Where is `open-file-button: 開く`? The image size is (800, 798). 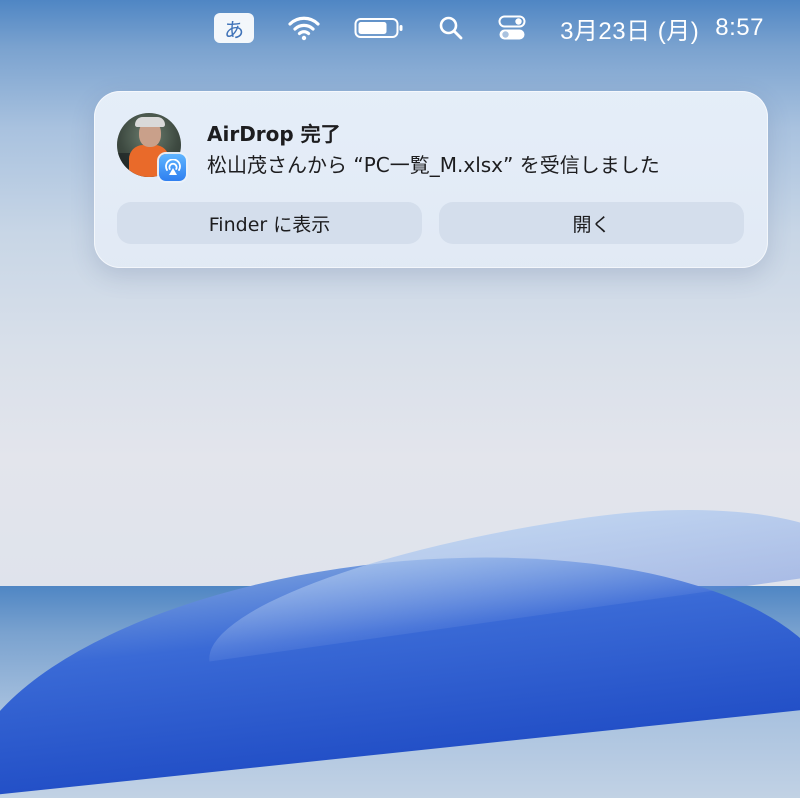 open-file-button: 開く is located at coordinates (591, 223).